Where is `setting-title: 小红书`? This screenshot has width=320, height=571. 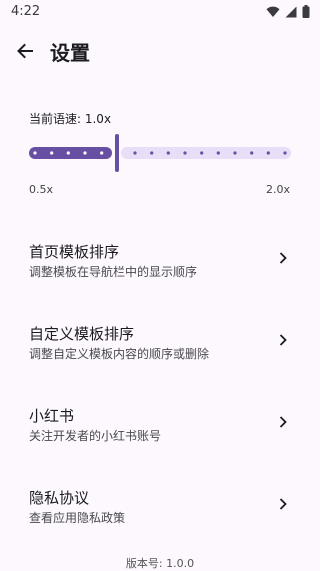 setting-title: 小红书 is located at coordinates (52, 416).